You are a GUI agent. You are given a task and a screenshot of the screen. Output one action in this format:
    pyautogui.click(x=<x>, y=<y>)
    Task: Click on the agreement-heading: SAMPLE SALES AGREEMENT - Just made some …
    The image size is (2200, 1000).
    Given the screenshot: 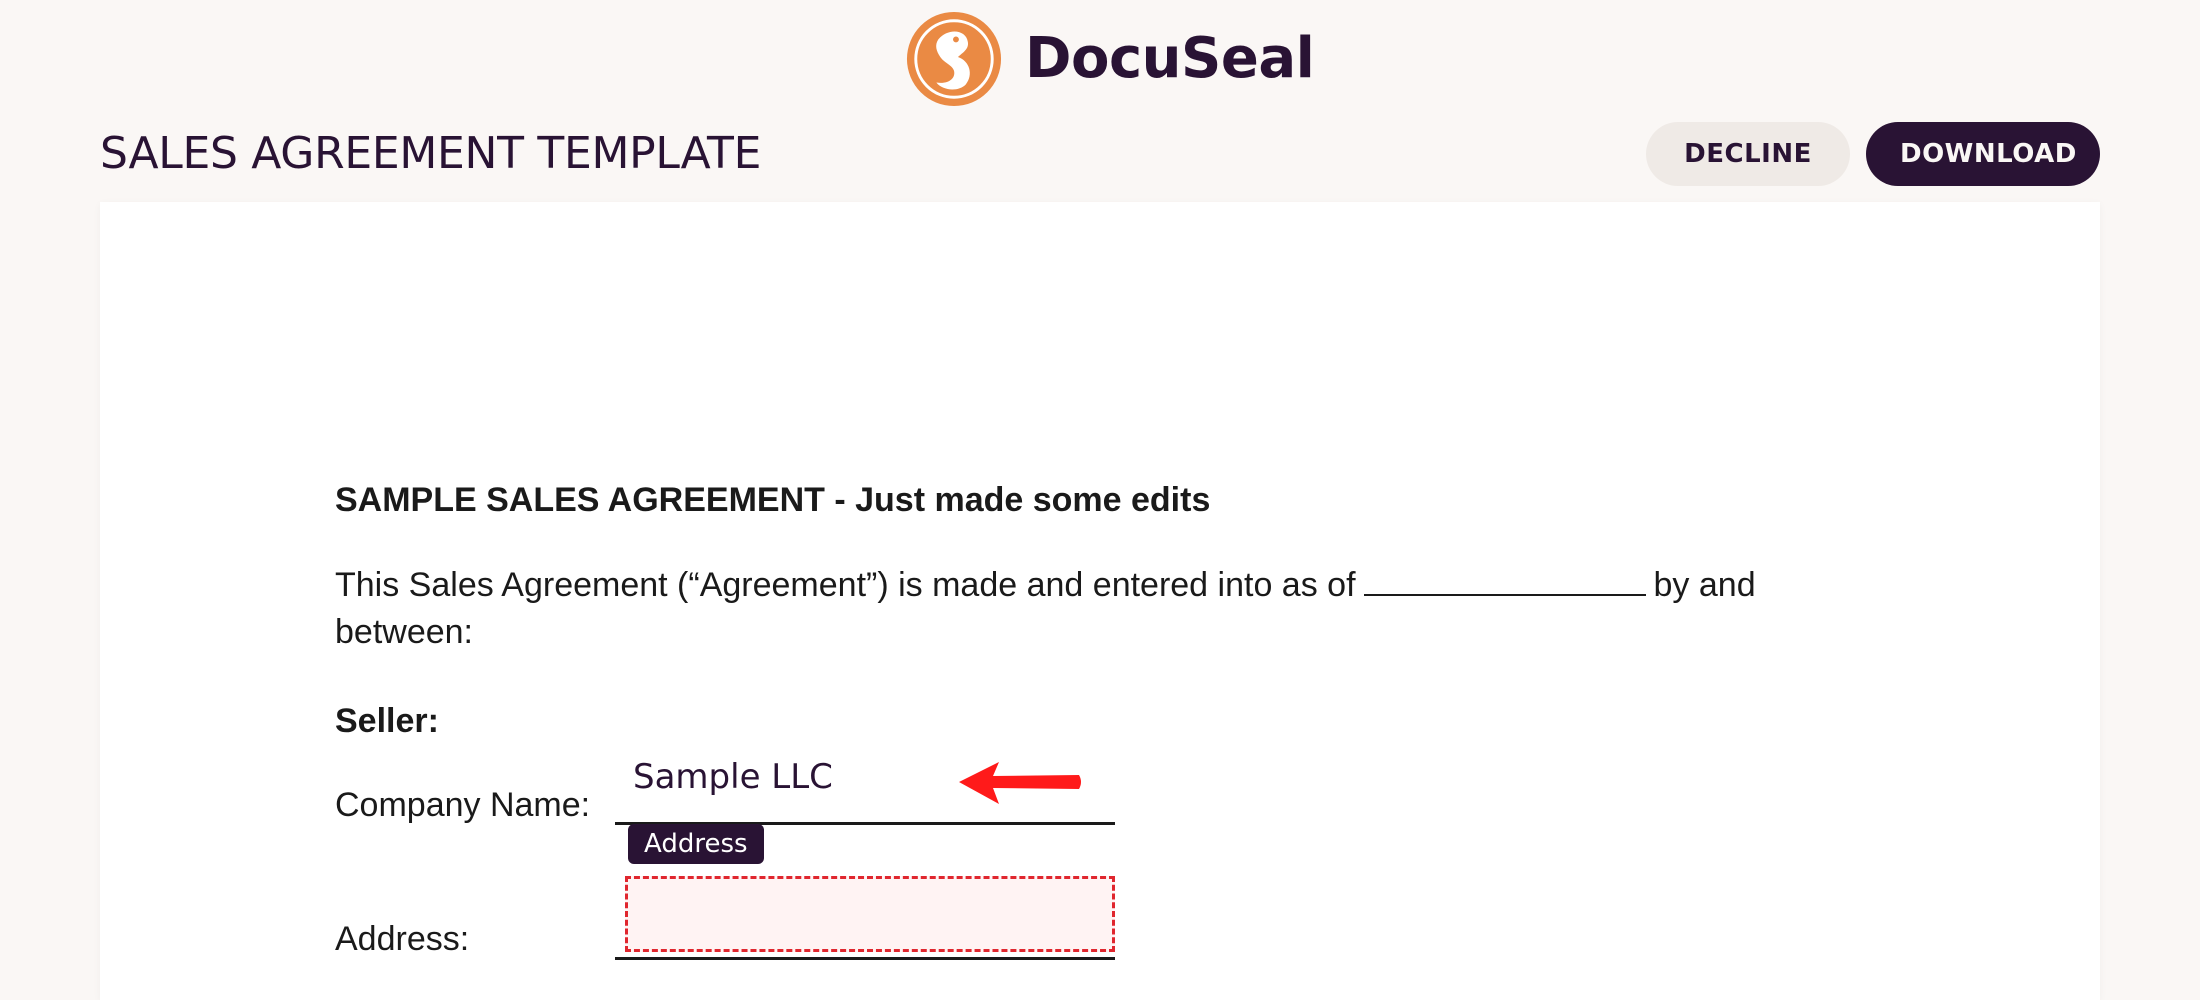 What is the action you would take?
    pyautogui.click(x=773, y=500)
    